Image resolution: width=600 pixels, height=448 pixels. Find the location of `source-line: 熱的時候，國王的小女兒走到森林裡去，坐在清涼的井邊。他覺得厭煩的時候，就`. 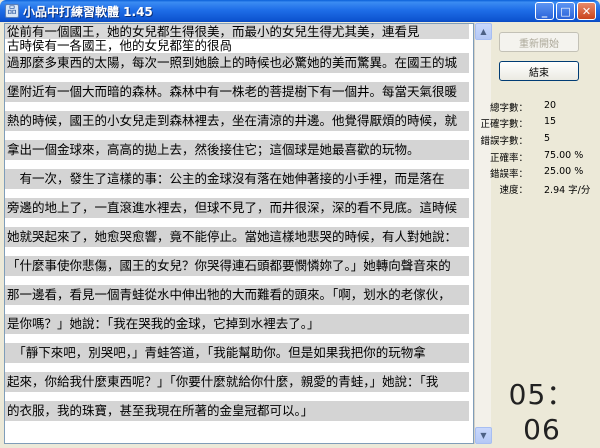

source-line: 熱的時候，國王的小女兒走到森林裡去，坐在清涼的井邊。他覺得厭煩的時候，就 is located at coordinates (237, 121).